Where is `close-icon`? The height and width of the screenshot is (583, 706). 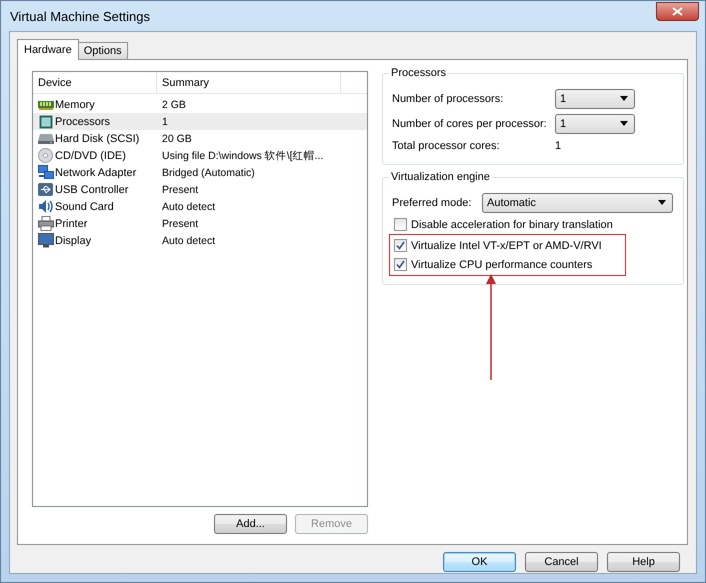
close-icon is located at coordinates (677, 11).